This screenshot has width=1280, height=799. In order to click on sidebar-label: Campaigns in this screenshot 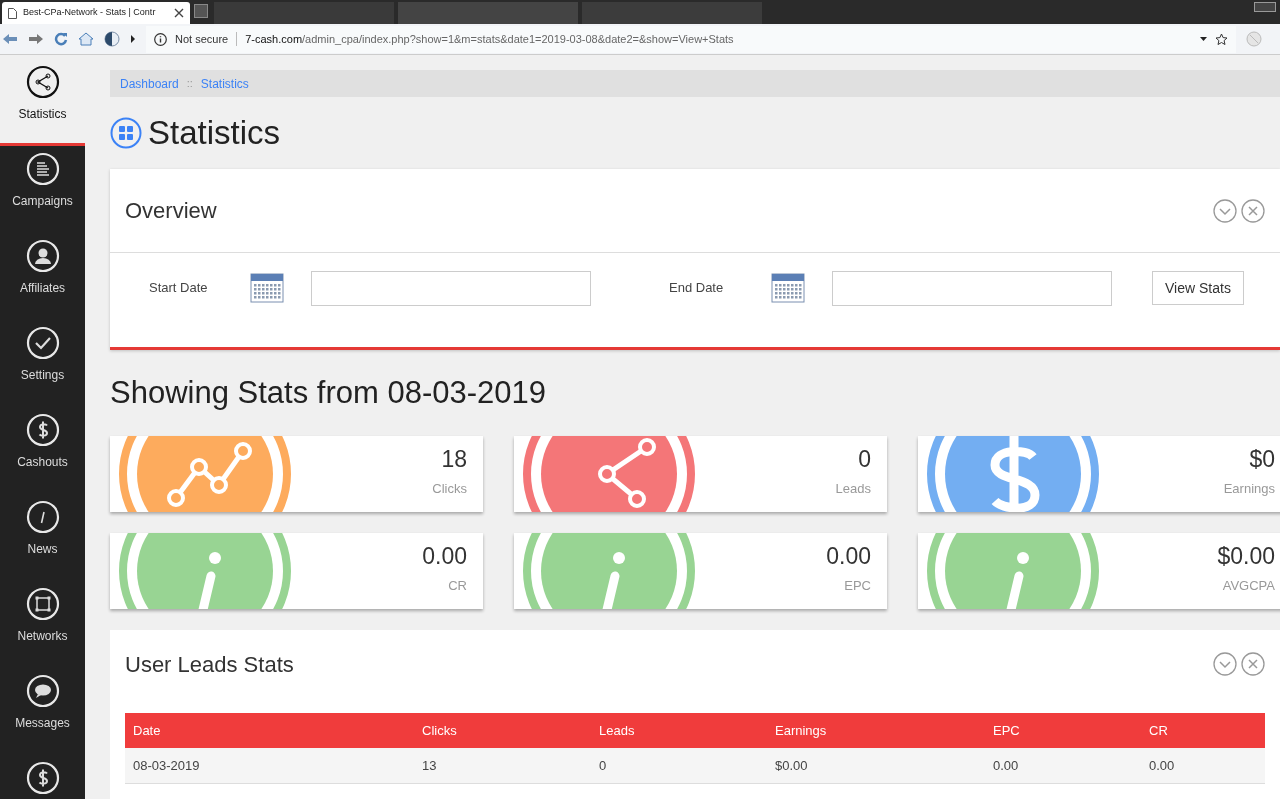, I will do `click(42, 201)`.